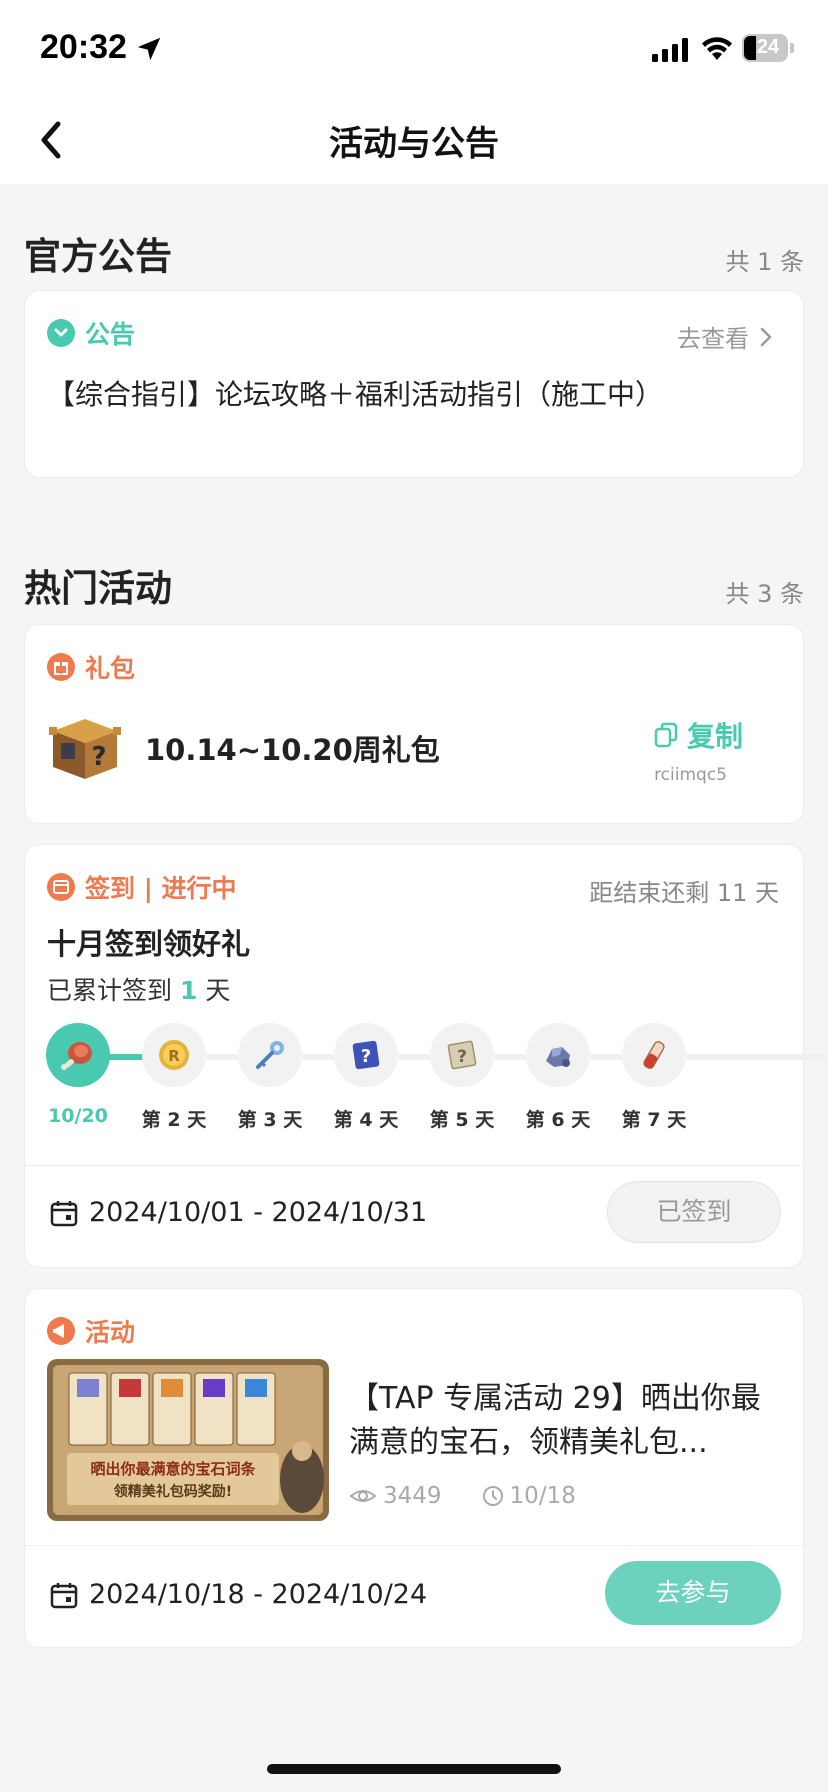 The width and height of the screenshot is (828, 1792). I want to click on gift-code: rciimqc5, so click(690, 775).